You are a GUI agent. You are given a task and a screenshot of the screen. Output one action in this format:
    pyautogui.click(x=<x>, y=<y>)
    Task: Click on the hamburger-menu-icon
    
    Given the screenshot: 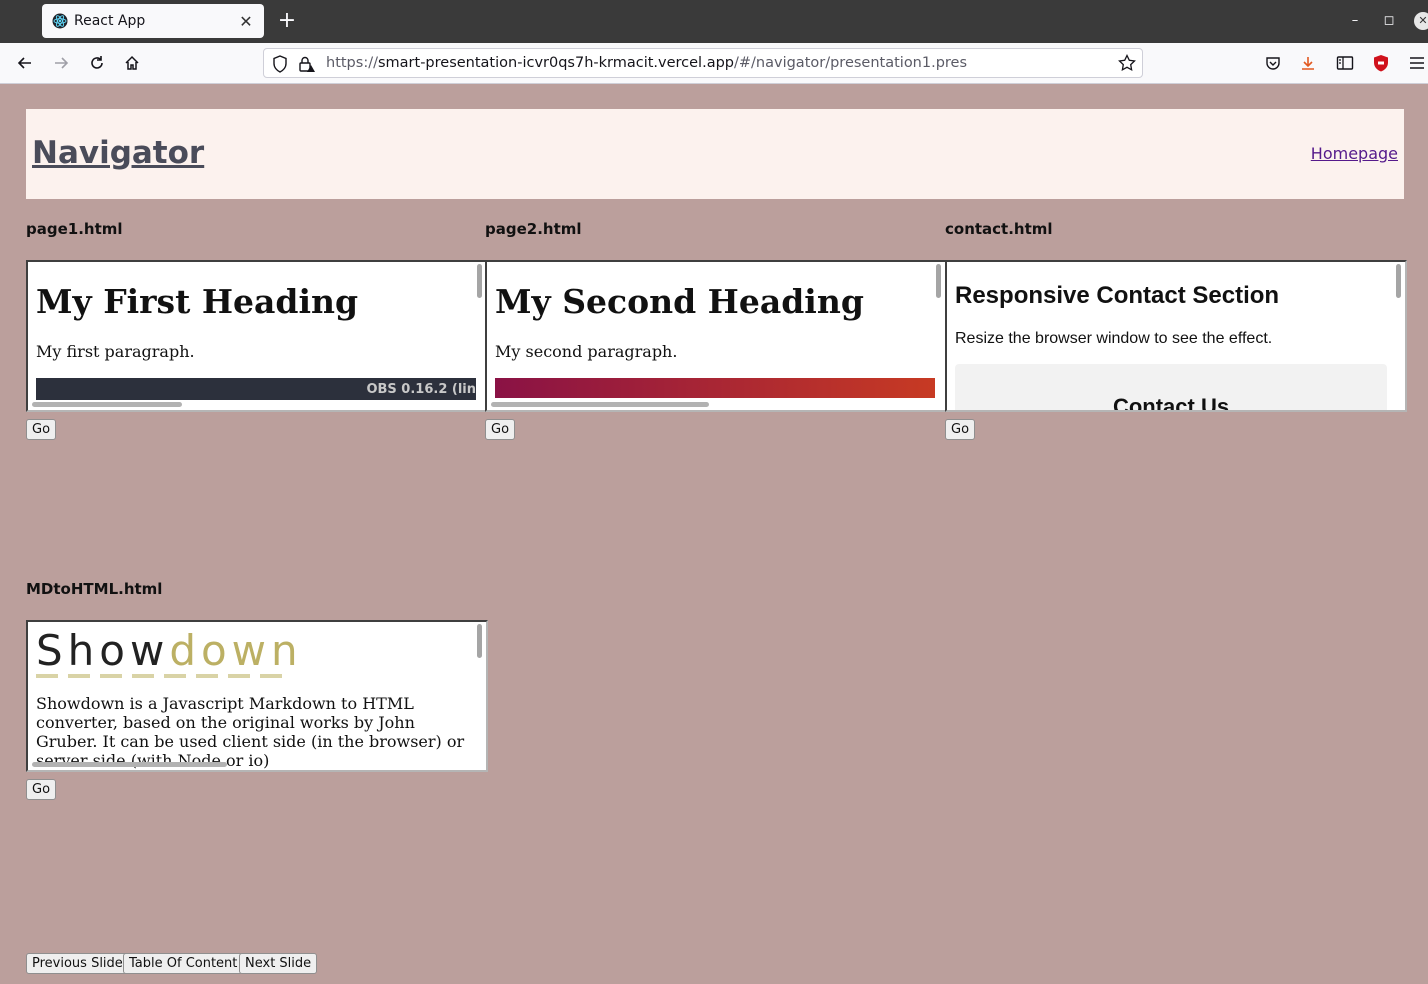 What is the action you would take?
    pyautogui.click(x=1416, y=63)
    